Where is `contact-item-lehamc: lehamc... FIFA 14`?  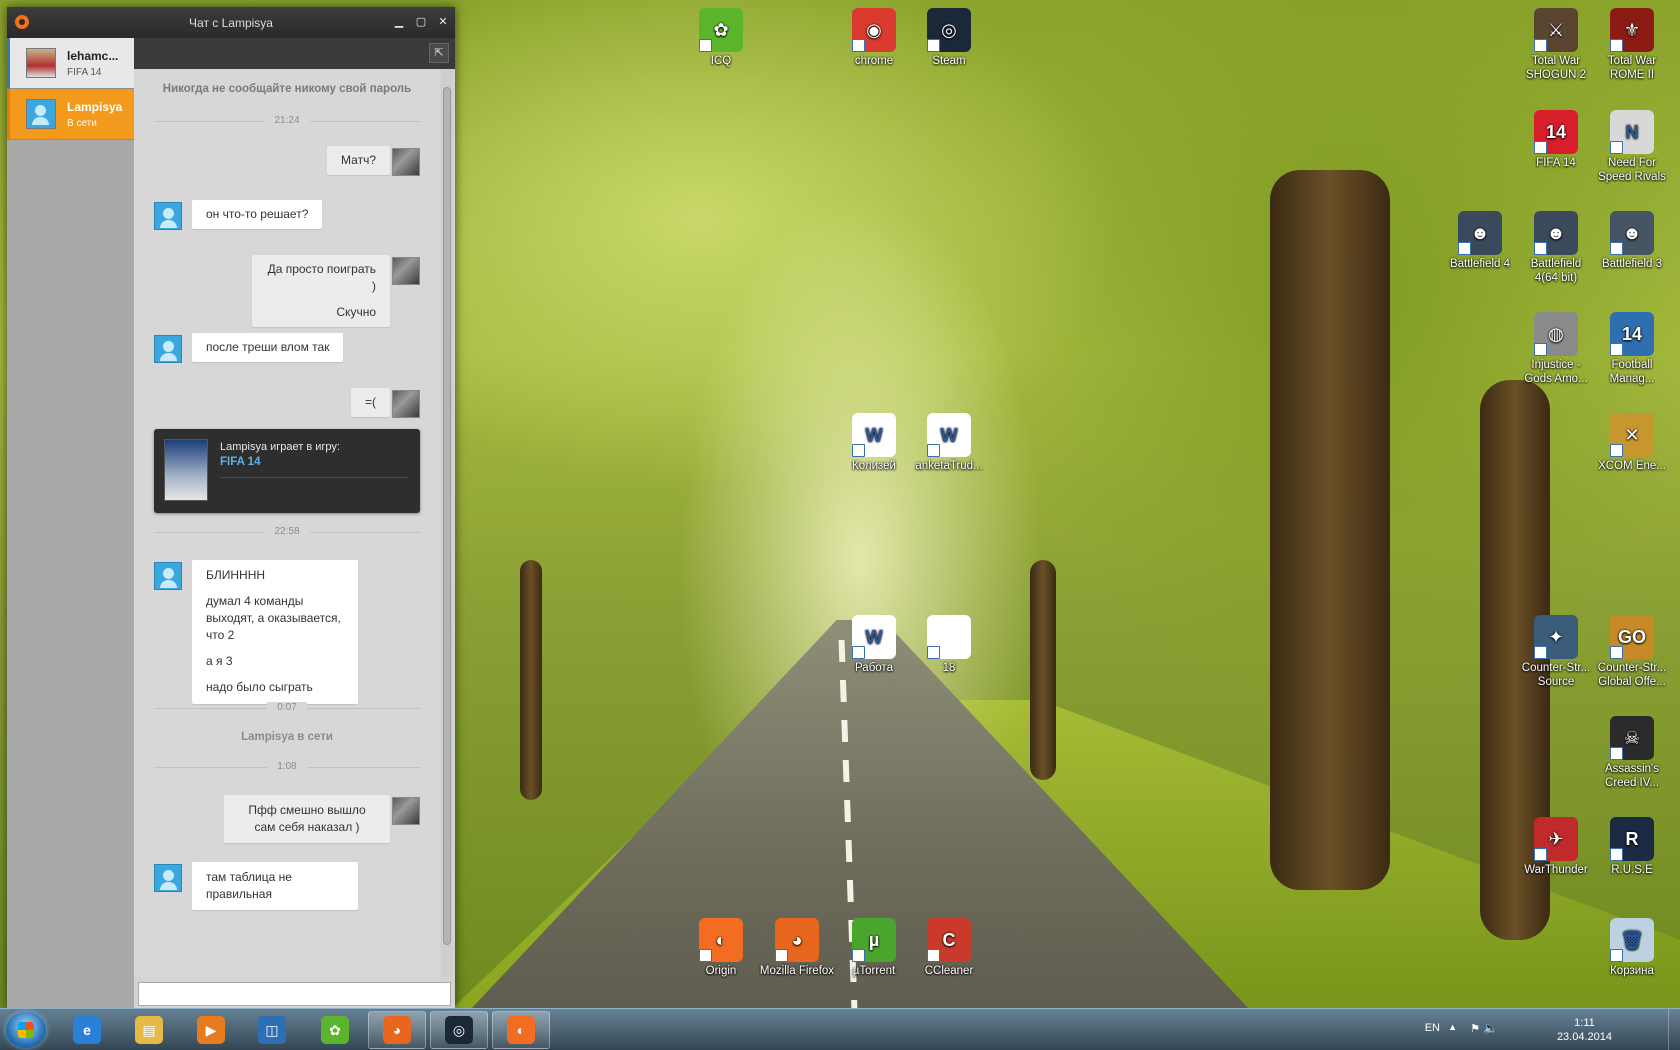
contact-item-lehamc: lehamc... FIFA 14 is located at coordinates (70, 63).